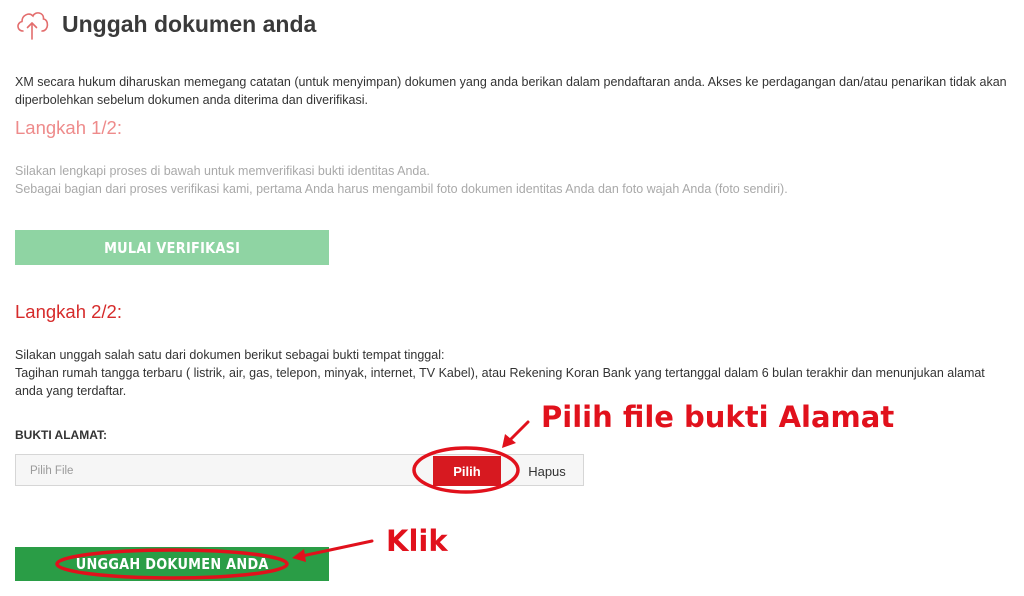  What do you see at coordinates (467, 471) in the screenshot?
I see `choose-file-button: Pilih` at bounding box center [467, 471].